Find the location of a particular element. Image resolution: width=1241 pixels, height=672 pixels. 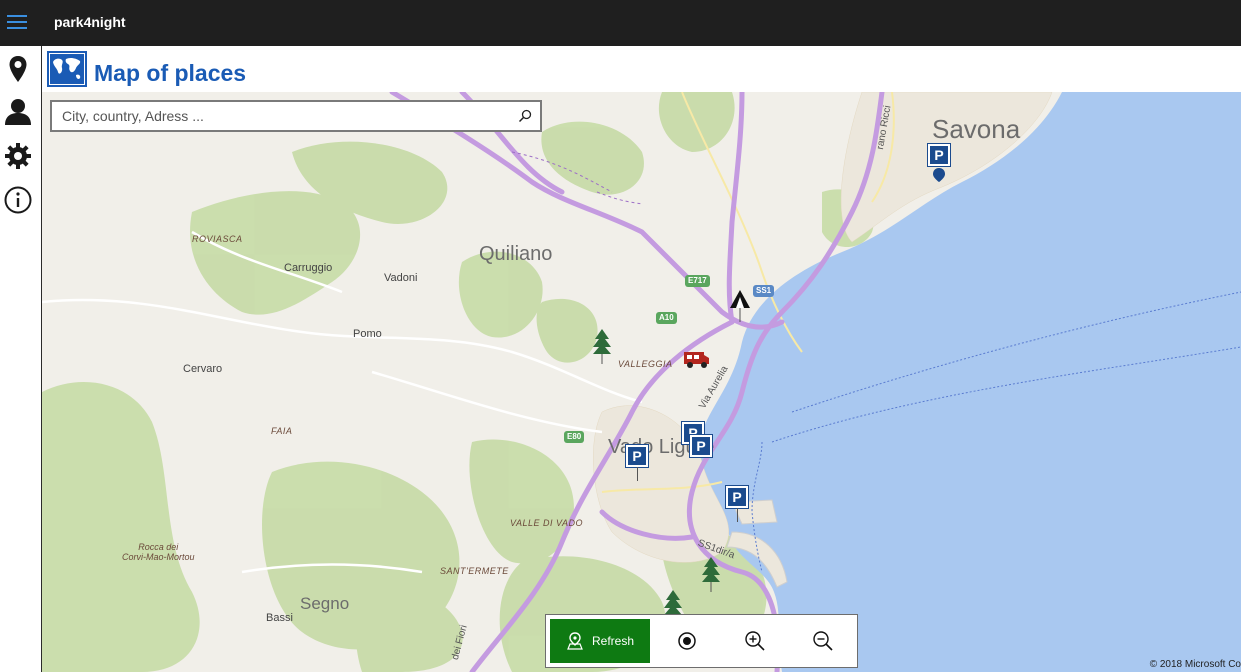

road-shield-ss1: SS1 is located at coordinates (764, 291).